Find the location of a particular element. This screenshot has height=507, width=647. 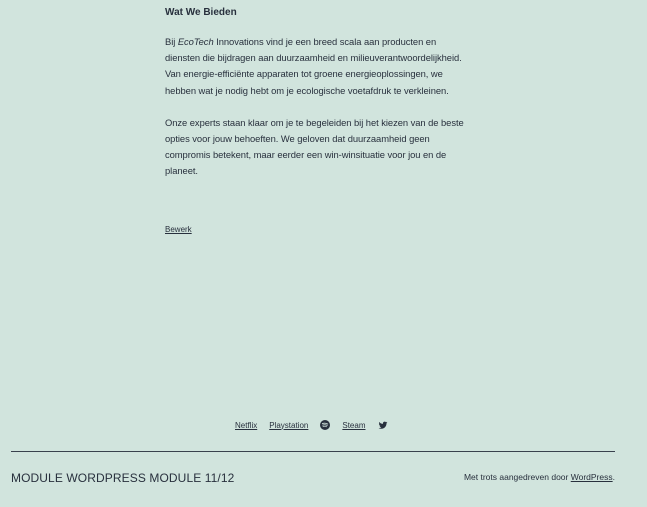

social-link-netflix: Netflix is located at coordinates (246, 425).